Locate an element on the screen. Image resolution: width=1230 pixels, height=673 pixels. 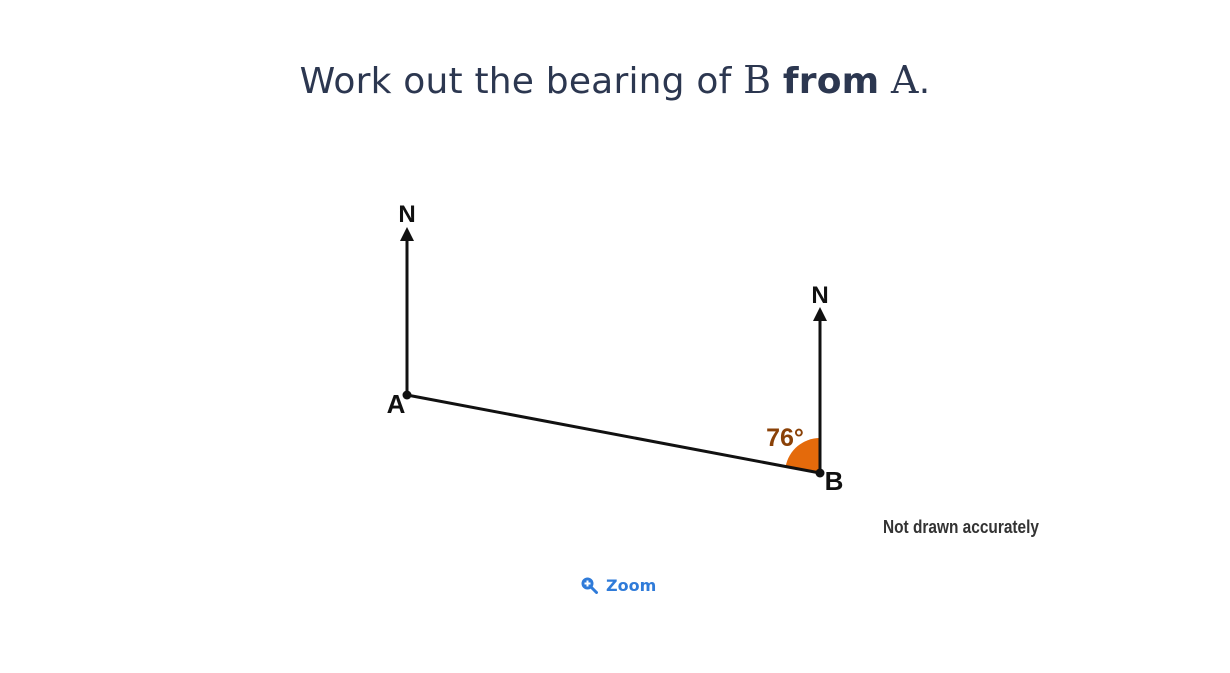
point-b-dot is located at coordinates (820, 473).